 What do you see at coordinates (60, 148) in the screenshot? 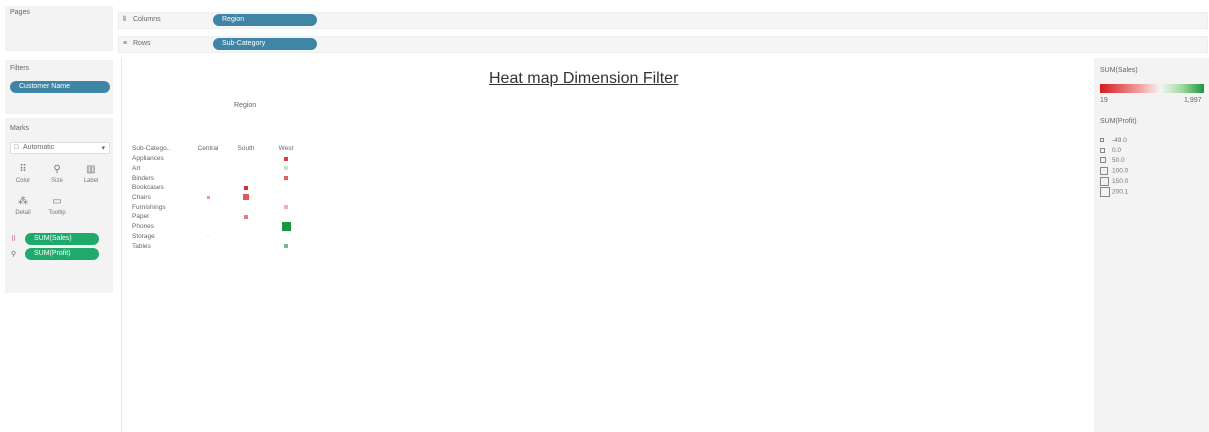
I see `mark-type-dropdown: □ Automatic ▾` at bounding box center [60, 148].